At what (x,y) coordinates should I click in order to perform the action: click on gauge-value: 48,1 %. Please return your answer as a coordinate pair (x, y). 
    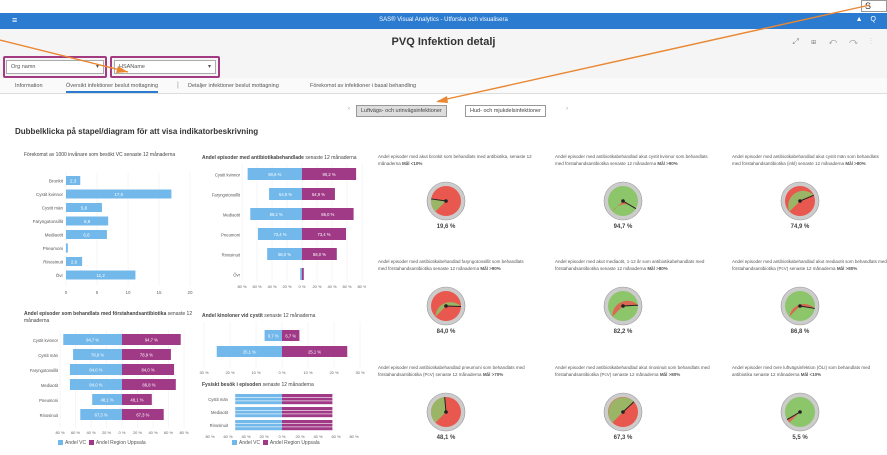
    Looking at the image, I should click on (446, 438).